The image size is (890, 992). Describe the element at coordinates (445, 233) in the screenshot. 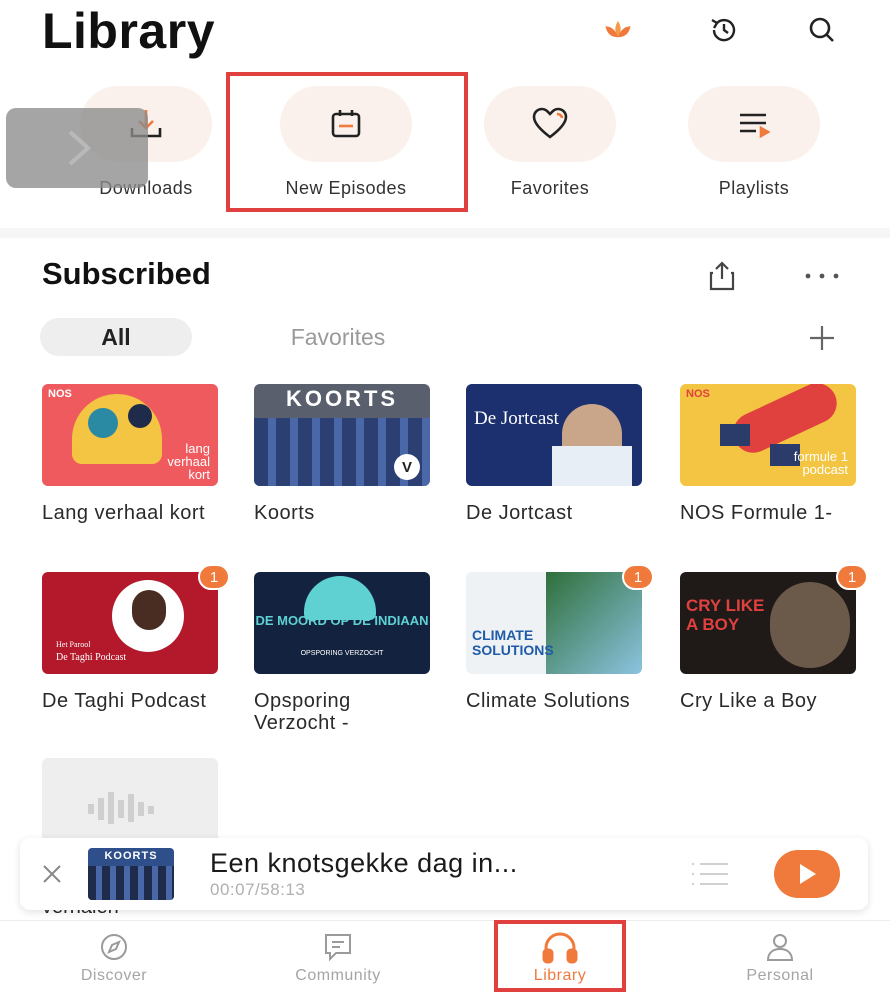

I see `section-divider` at that location.